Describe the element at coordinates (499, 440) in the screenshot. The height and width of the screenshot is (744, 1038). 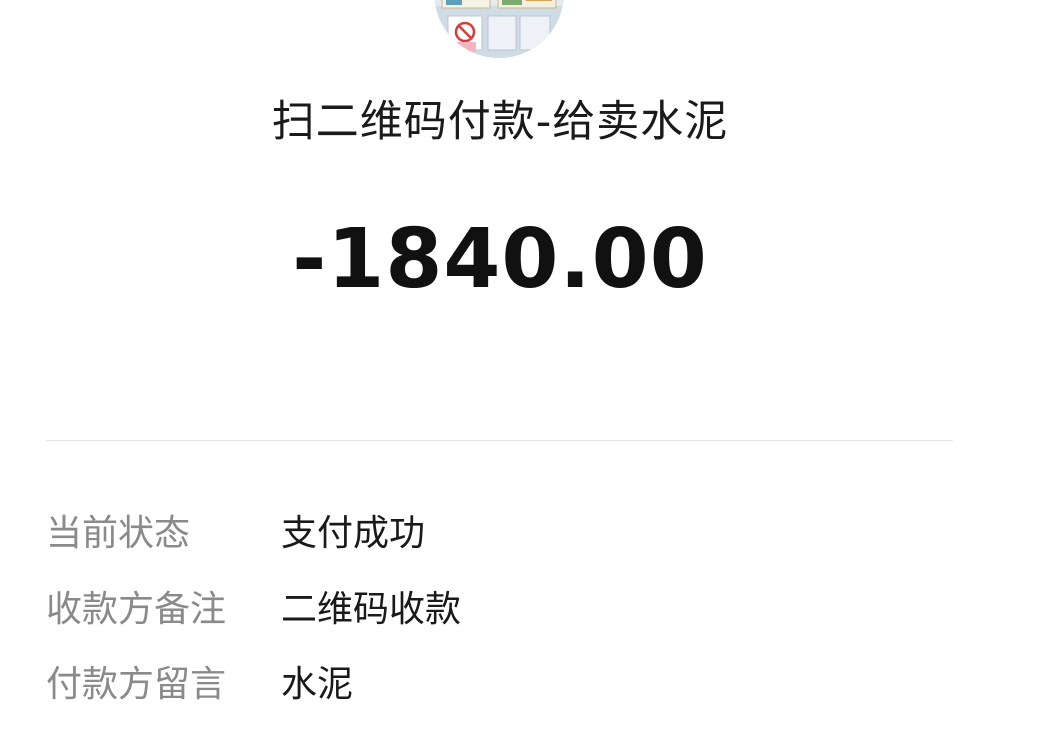
I see `section-divider` at that location.